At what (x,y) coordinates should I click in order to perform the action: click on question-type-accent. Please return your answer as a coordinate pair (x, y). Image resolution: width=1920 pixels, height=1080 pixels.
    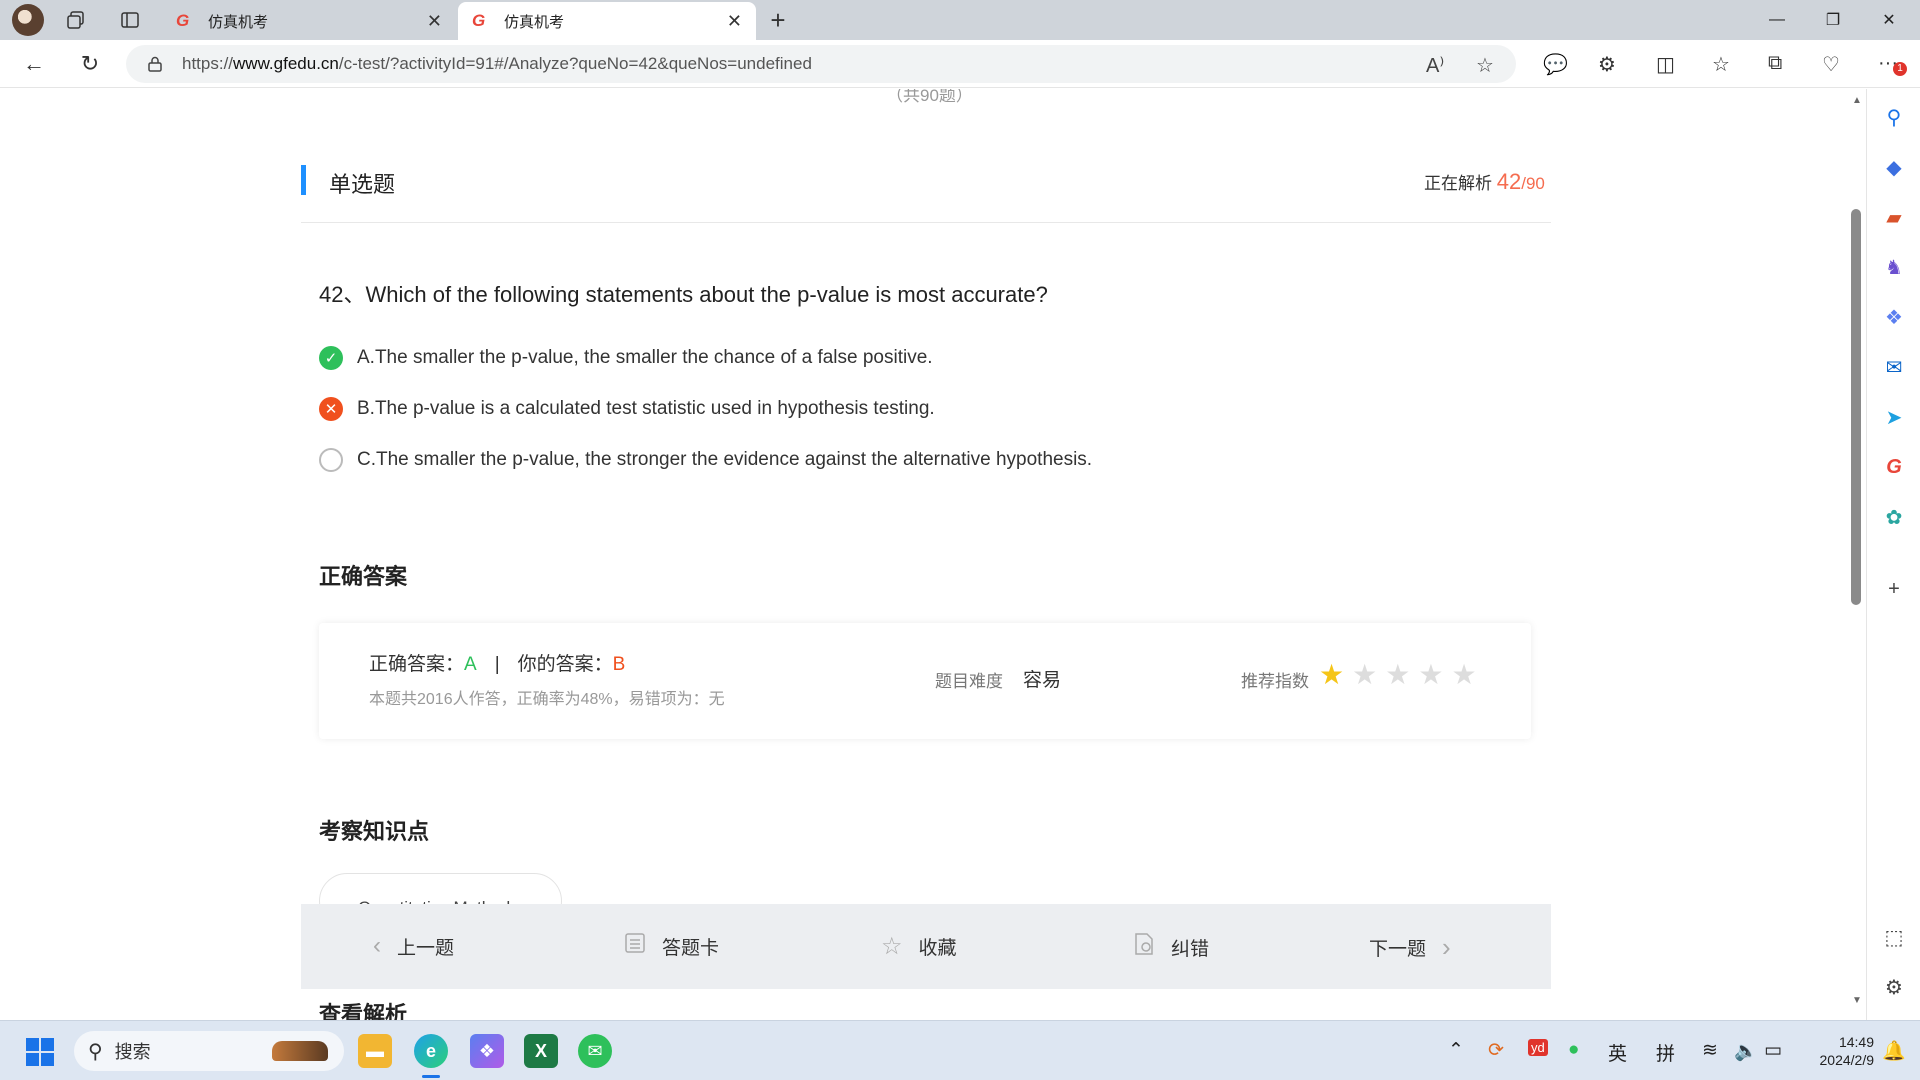
    Looking at the image, I should click on (303, 180).